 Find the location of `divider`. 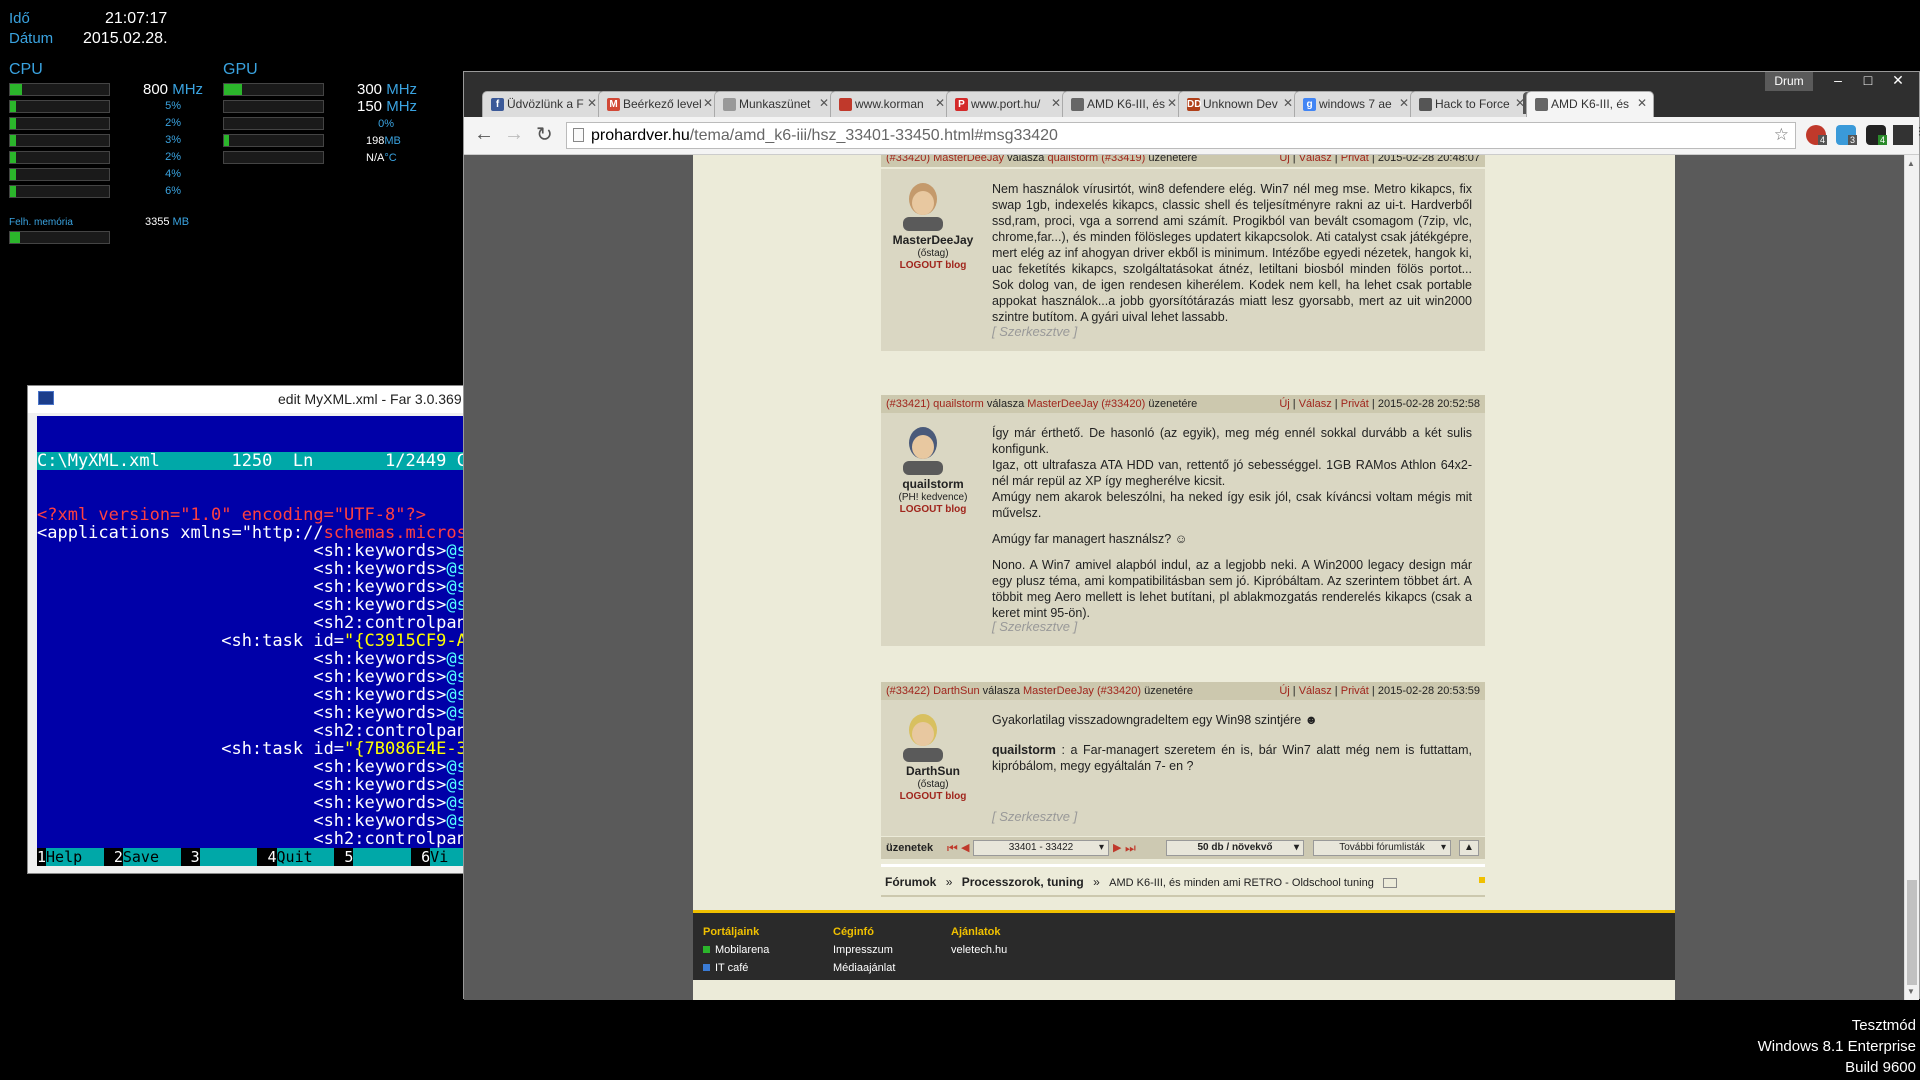

divider is located at coordinates (1183, 865).